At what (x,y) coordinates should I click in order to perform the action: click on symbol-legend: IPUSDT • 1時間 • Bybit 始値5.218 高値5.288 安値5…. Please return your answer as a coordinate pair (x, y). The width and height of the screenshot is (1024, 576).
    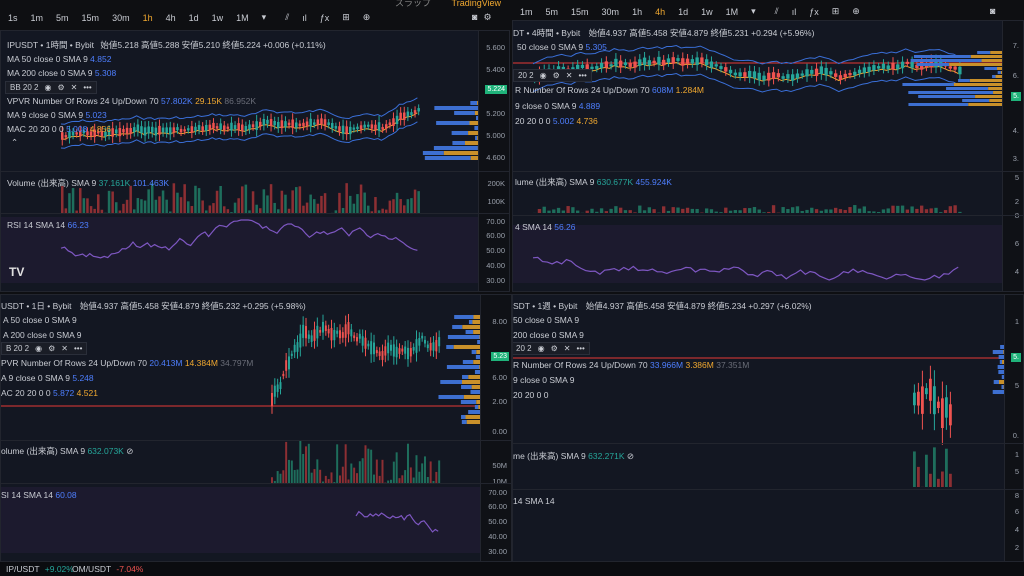
    Looking at the image, I should click on (166, 45).